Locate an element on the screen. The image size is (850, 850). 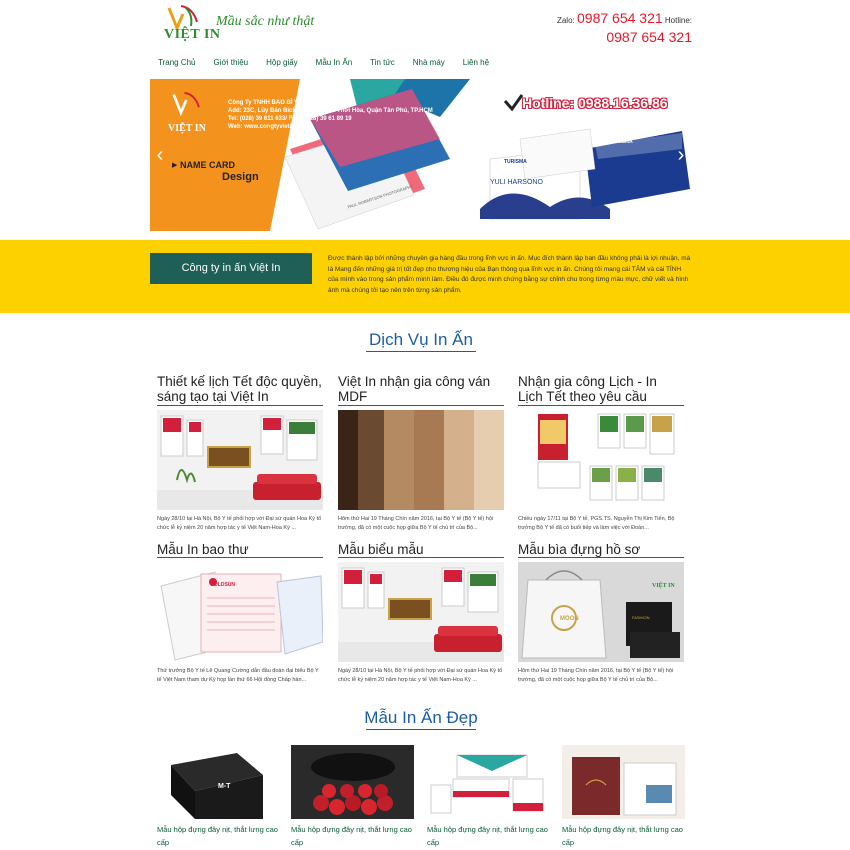
envelope-brand: GOLDSUN is located at coordinates (222, 585).